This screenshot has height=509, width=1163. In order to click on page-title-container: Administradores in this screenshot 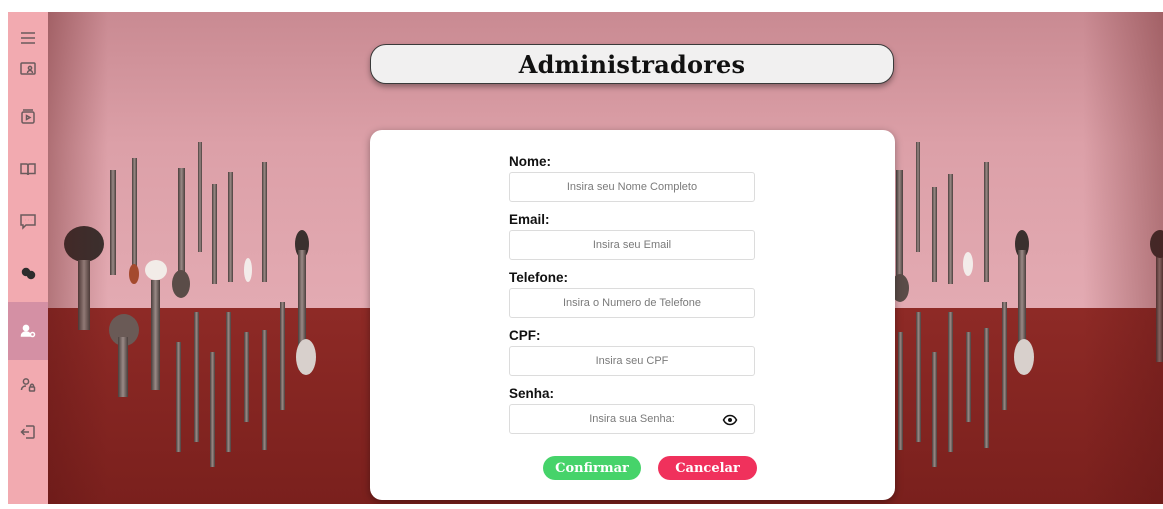, I will do `click(632, 64)`.